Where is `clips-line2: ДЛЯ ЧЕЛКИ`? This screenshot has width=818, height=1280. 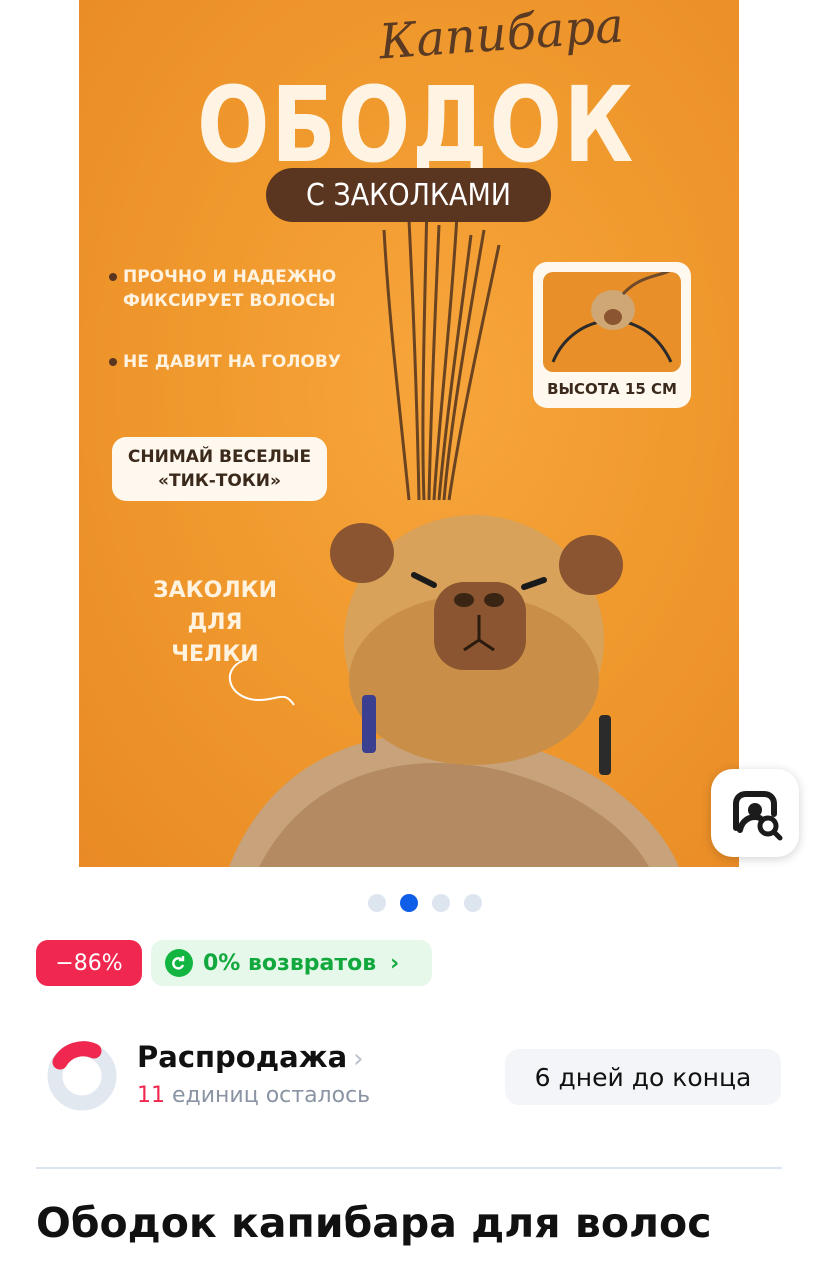
clips-line2: ДЛЯ ЧЕЛКИ is located at coordinates (215, 638).